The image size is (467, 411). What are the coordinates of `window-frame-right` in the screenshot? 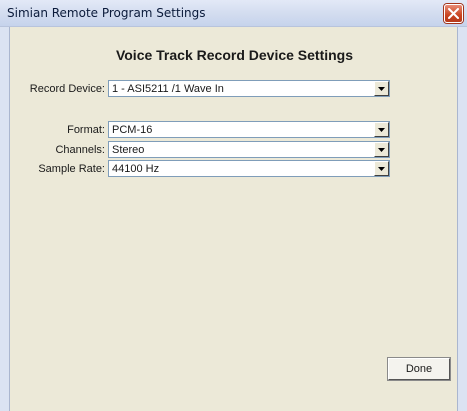 It's located at (462, 219).